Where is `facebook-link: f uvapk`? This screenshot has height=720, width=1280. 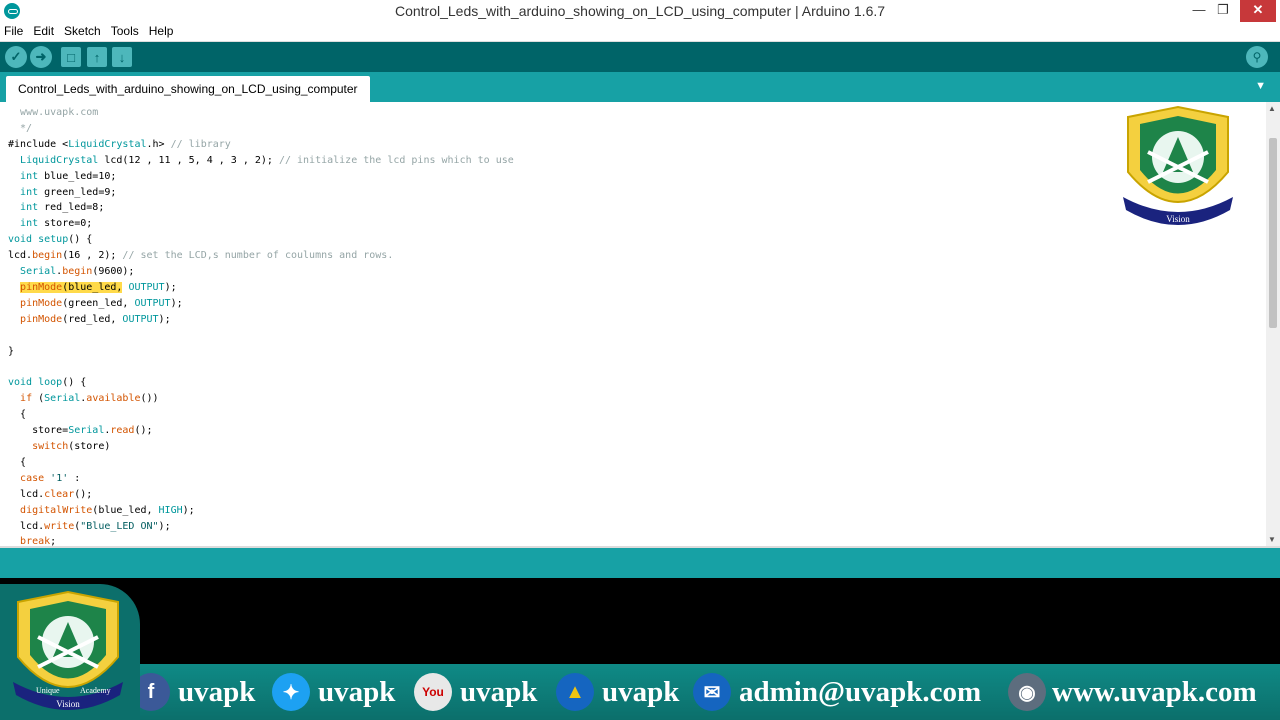 facebook-link: f uvapk is located at coordinates (193, 692).